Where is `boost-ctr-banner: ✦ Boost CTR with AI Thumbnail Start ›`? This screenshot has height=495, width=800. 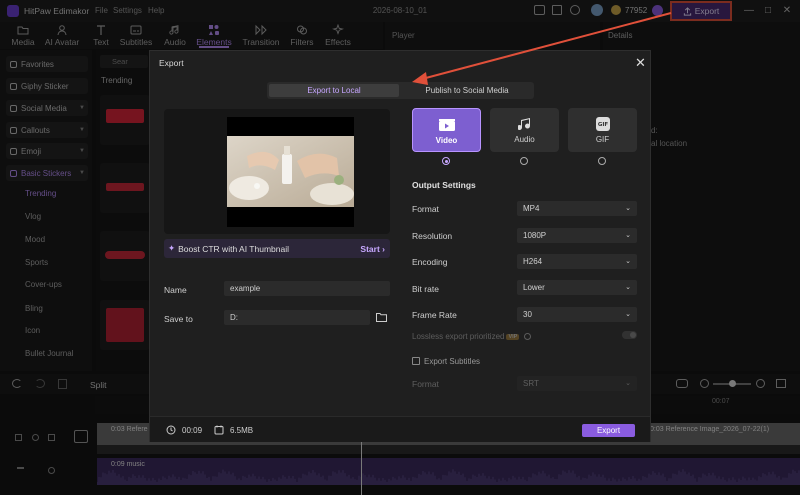
boost-ctr-banner: ✦ Boost CTR with AI Thumbnail Start › is located at coordinates (277, 248).